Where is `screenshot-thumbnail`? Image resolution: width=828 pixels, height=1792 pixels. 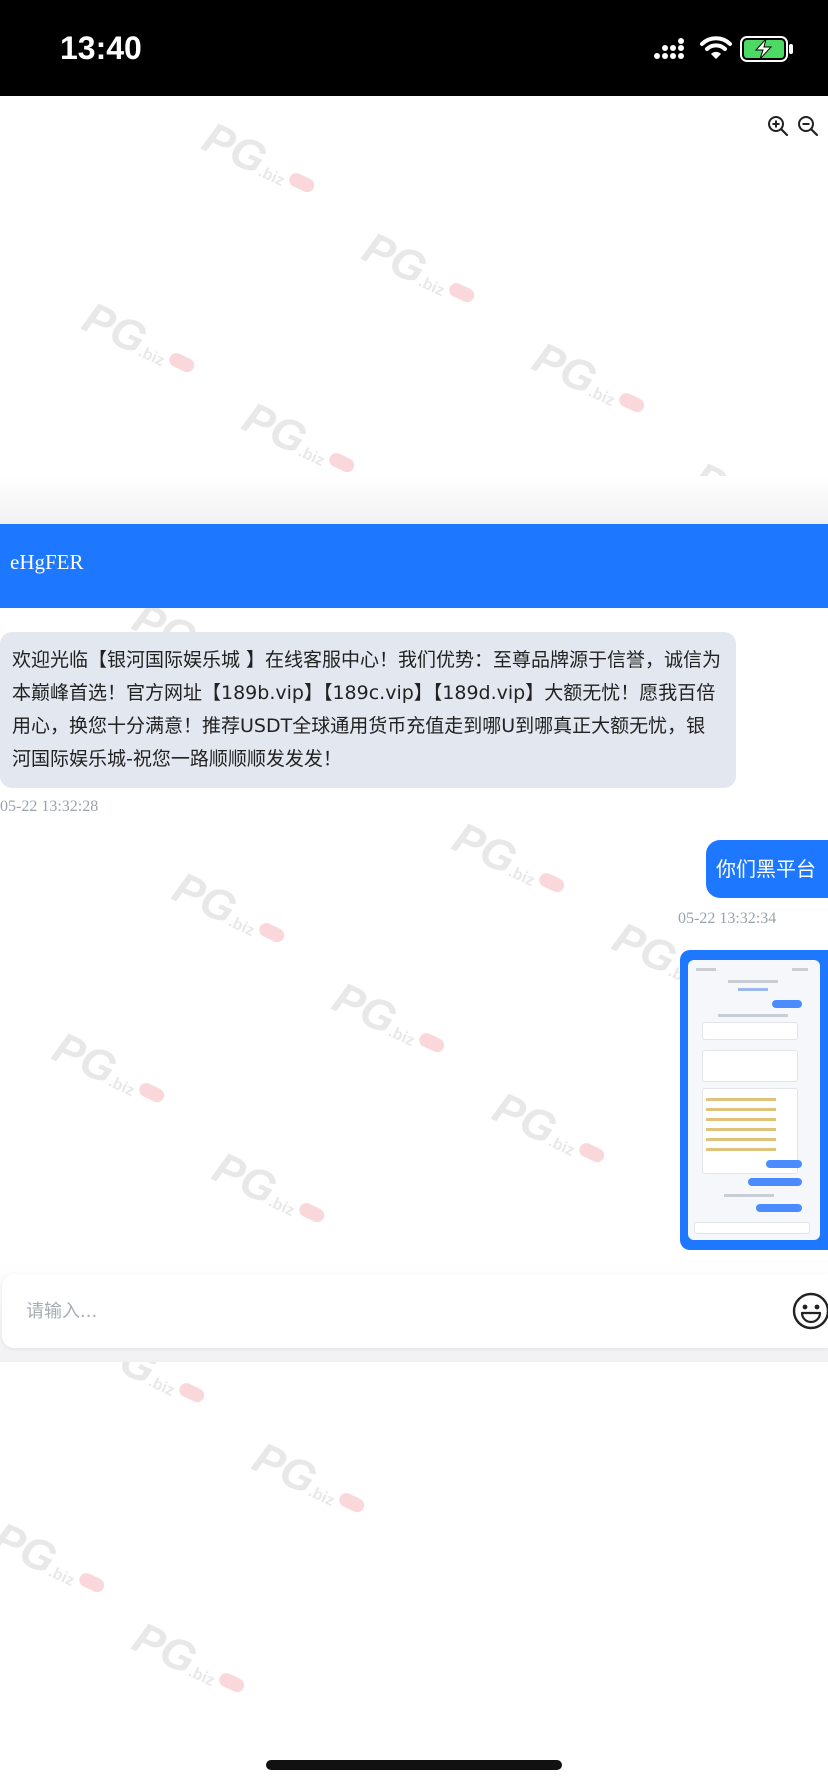
screenshot-thumbnail is located at coordinates (754, 1100).